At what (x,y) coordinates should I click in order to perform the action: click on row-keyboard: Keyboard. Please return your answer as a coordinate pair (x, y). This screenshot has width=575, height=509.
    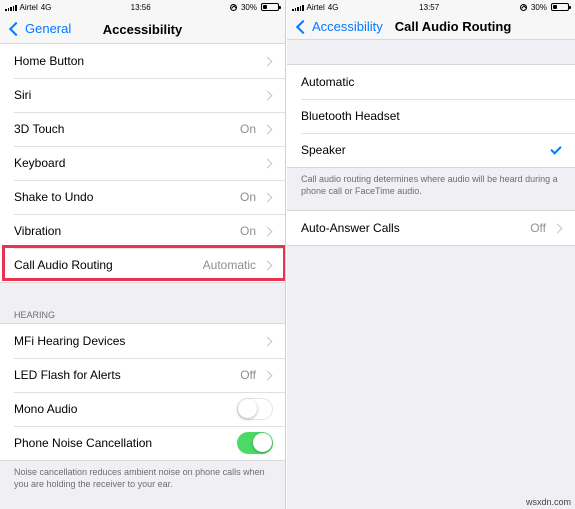
    Looking at the image, I should click on (142, 163).